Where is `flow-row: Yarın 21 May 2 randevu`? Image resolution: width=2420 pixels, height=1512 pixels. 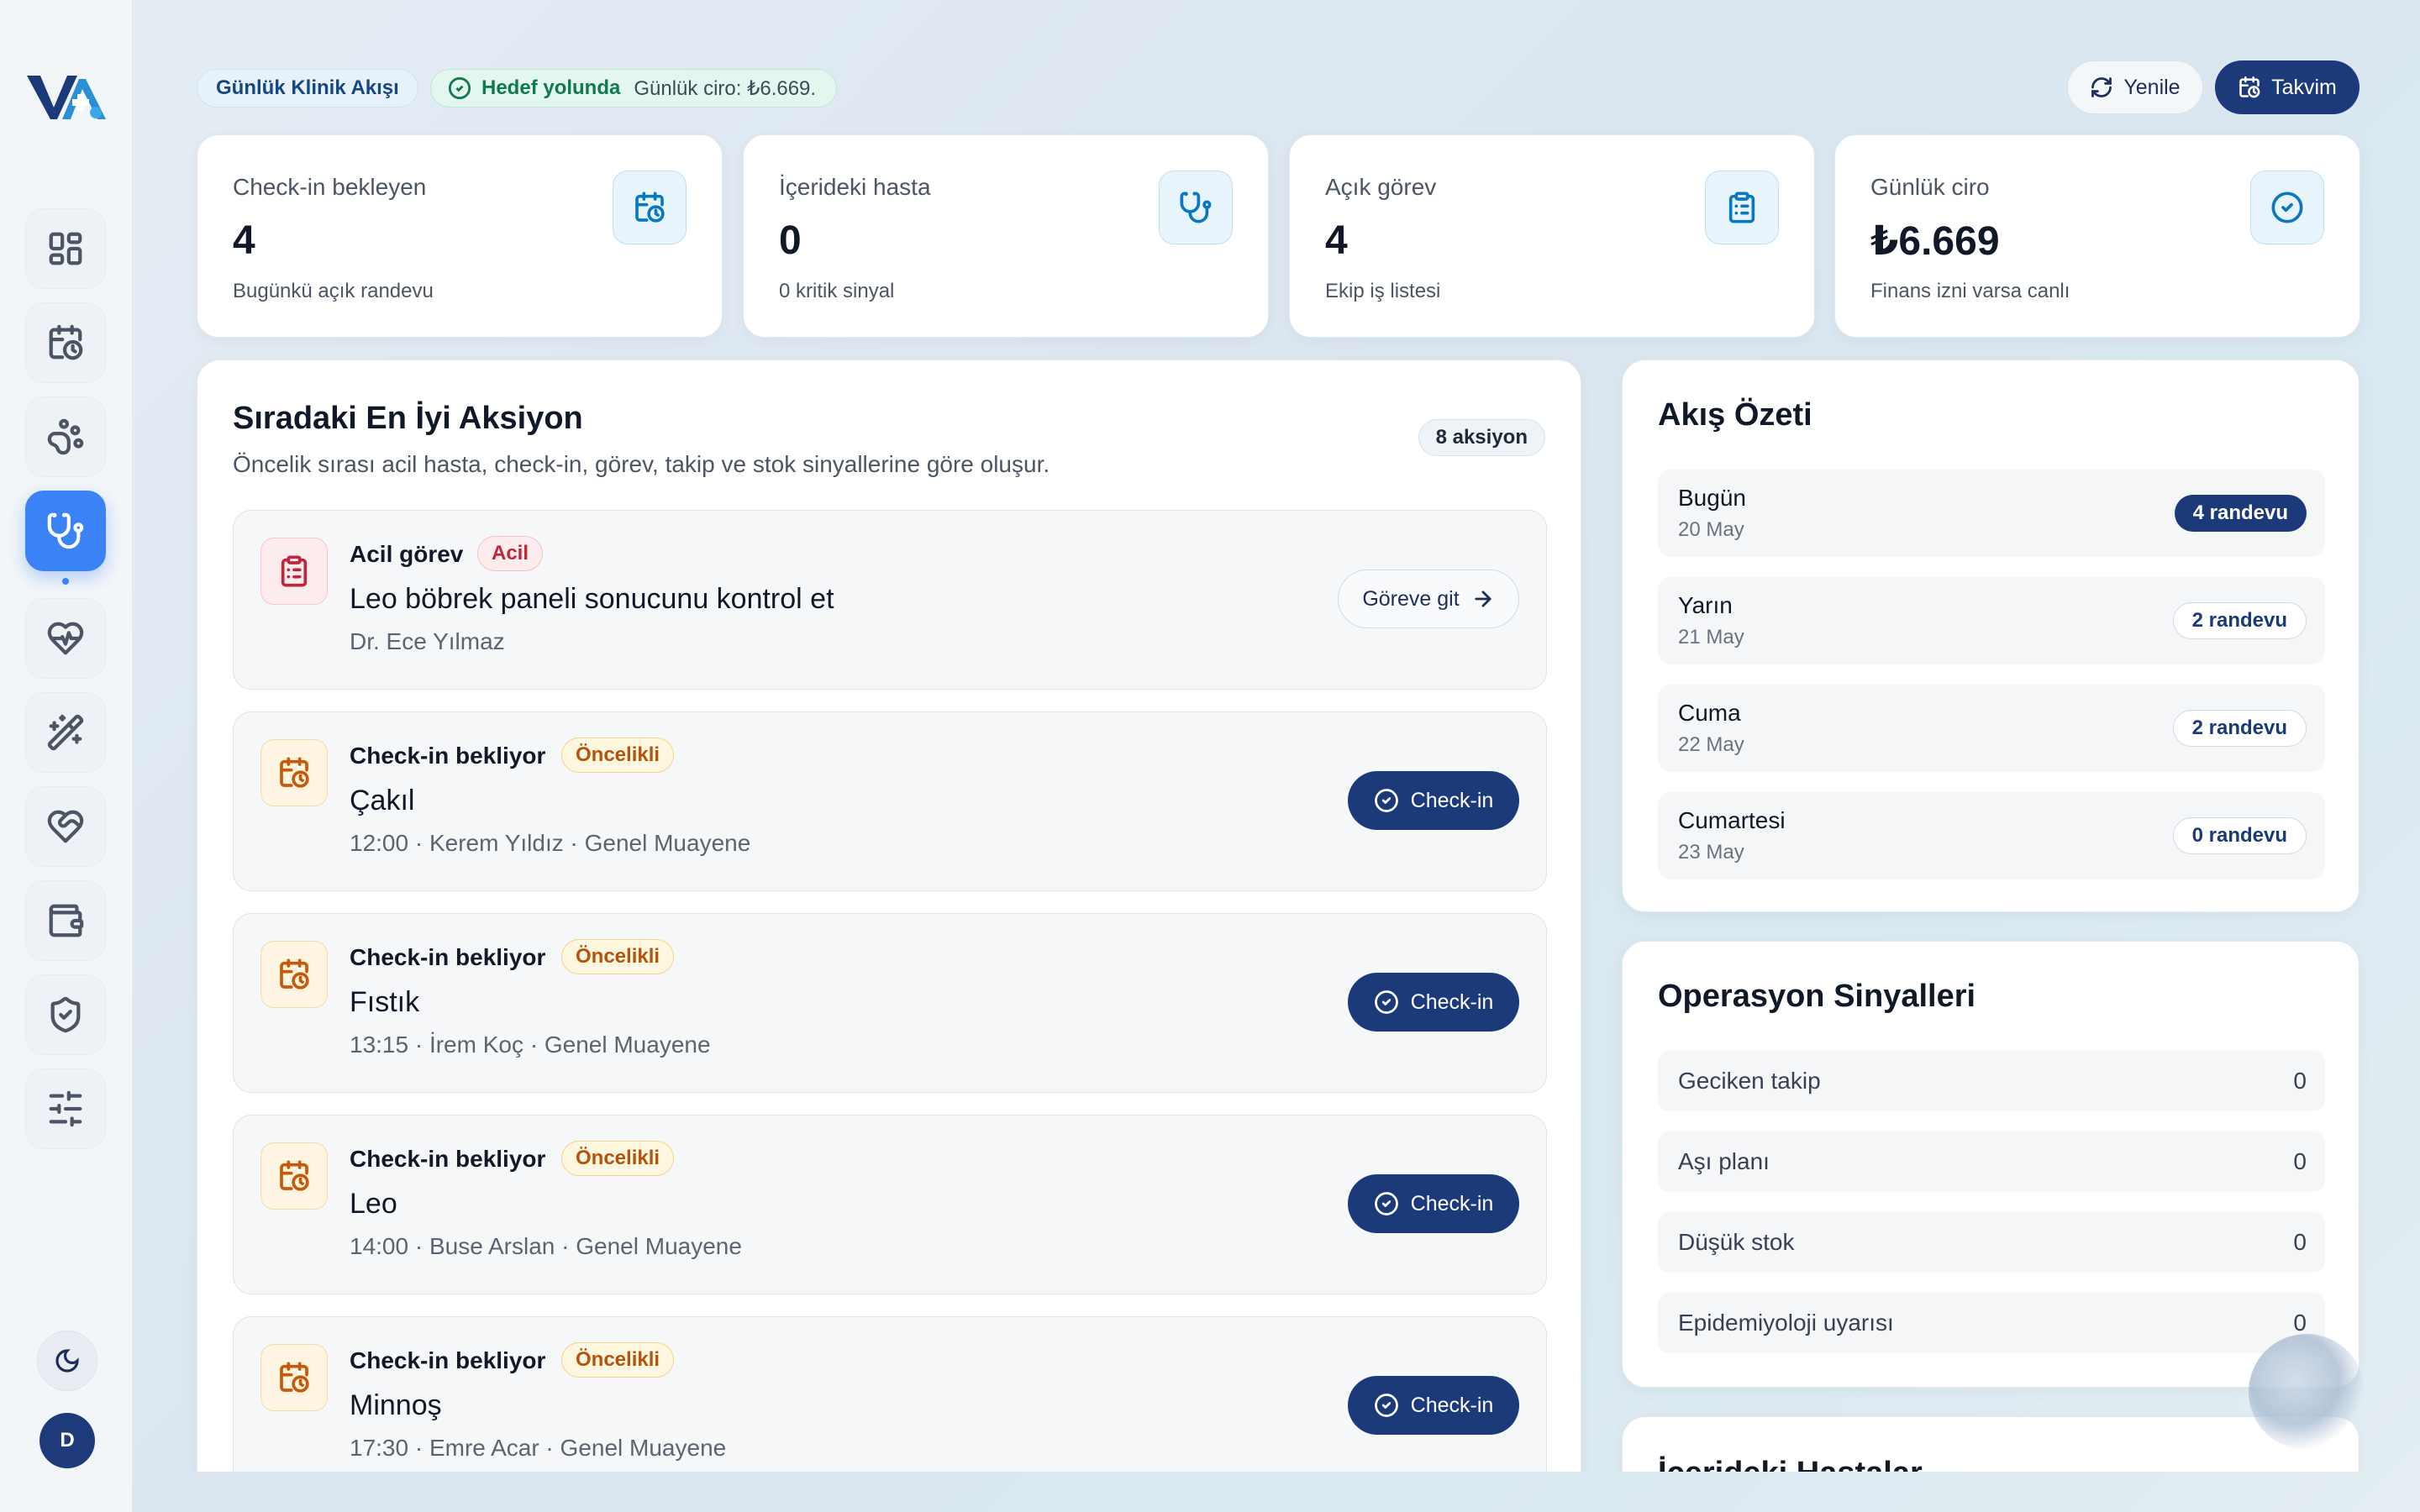 flow-row: Yarın 21 May 2 randevu is located at coordinates (1991, 620).